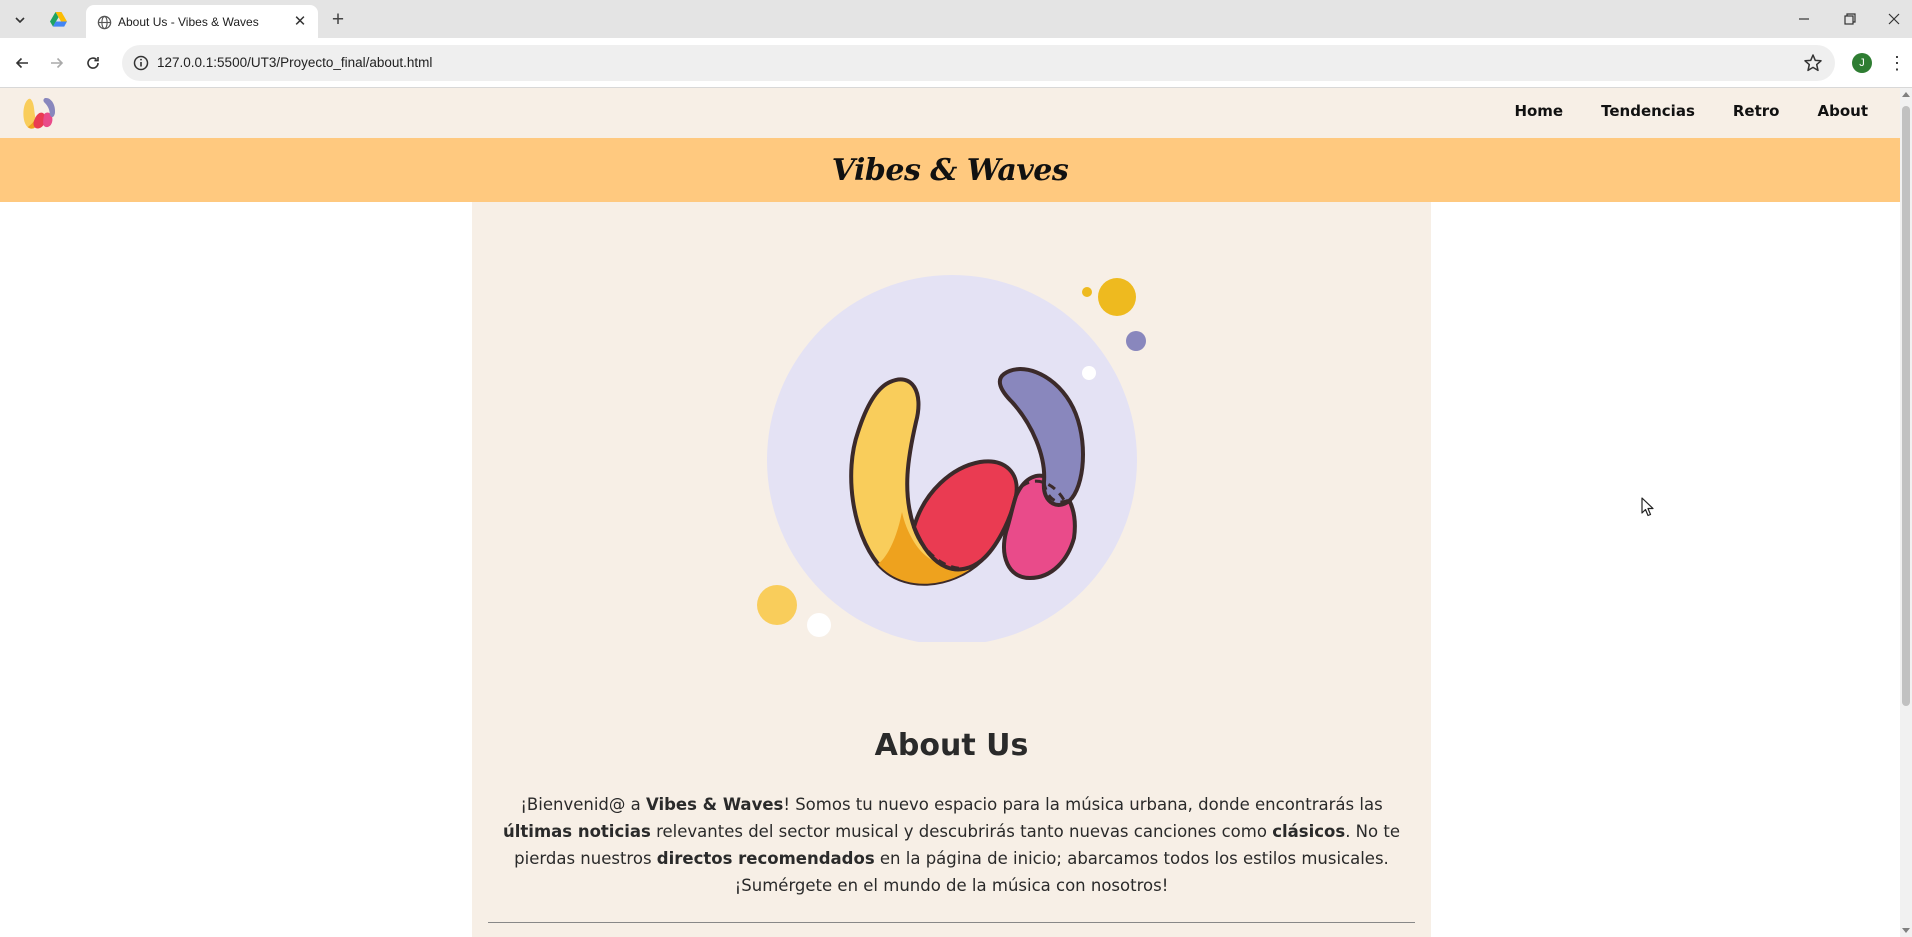  Describe the element at coordinates (1648, 111) in the screenshot. I see `nav-tendencias-link: Tendencias` at that location.